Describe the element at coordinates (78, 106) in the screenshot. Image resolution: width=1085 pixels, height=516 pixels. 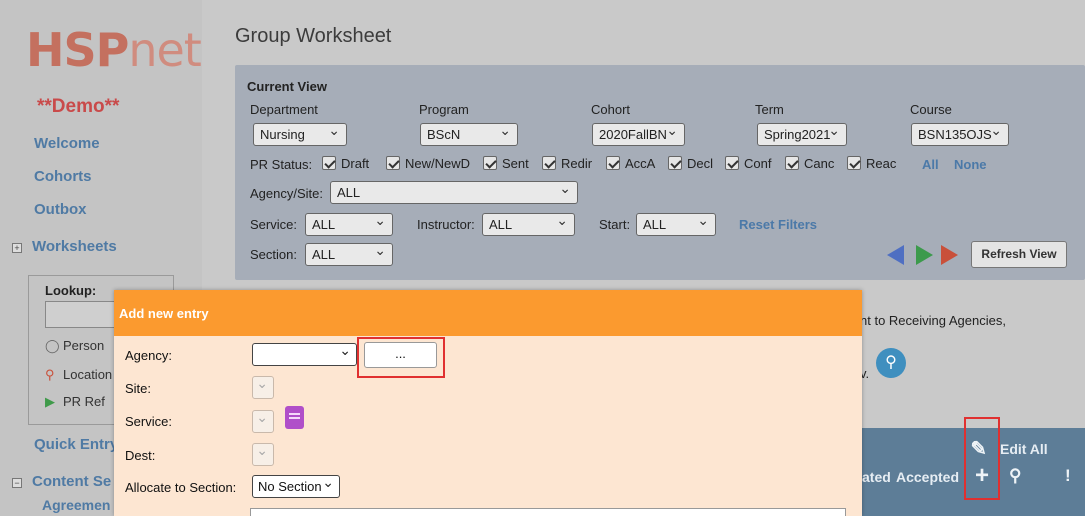
I see `demo-label: **Demo**` at that location.